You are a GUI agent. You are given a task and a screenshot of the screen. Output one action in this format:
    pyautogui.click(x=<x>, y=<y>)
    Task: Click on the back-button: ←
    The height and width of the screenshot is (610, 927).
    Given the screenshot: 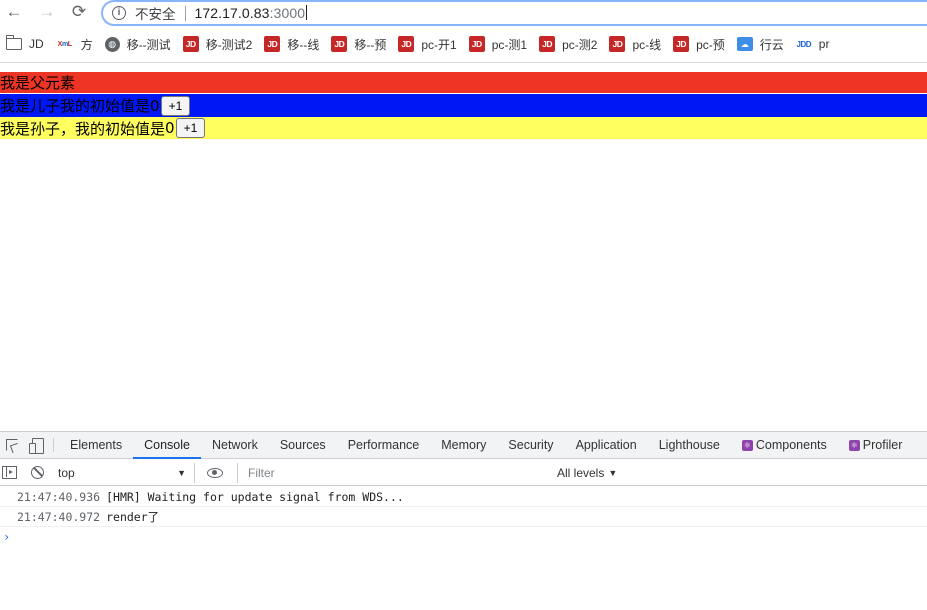 What is the action you would take?
    pyautogui.click(x=14, y=12)
    